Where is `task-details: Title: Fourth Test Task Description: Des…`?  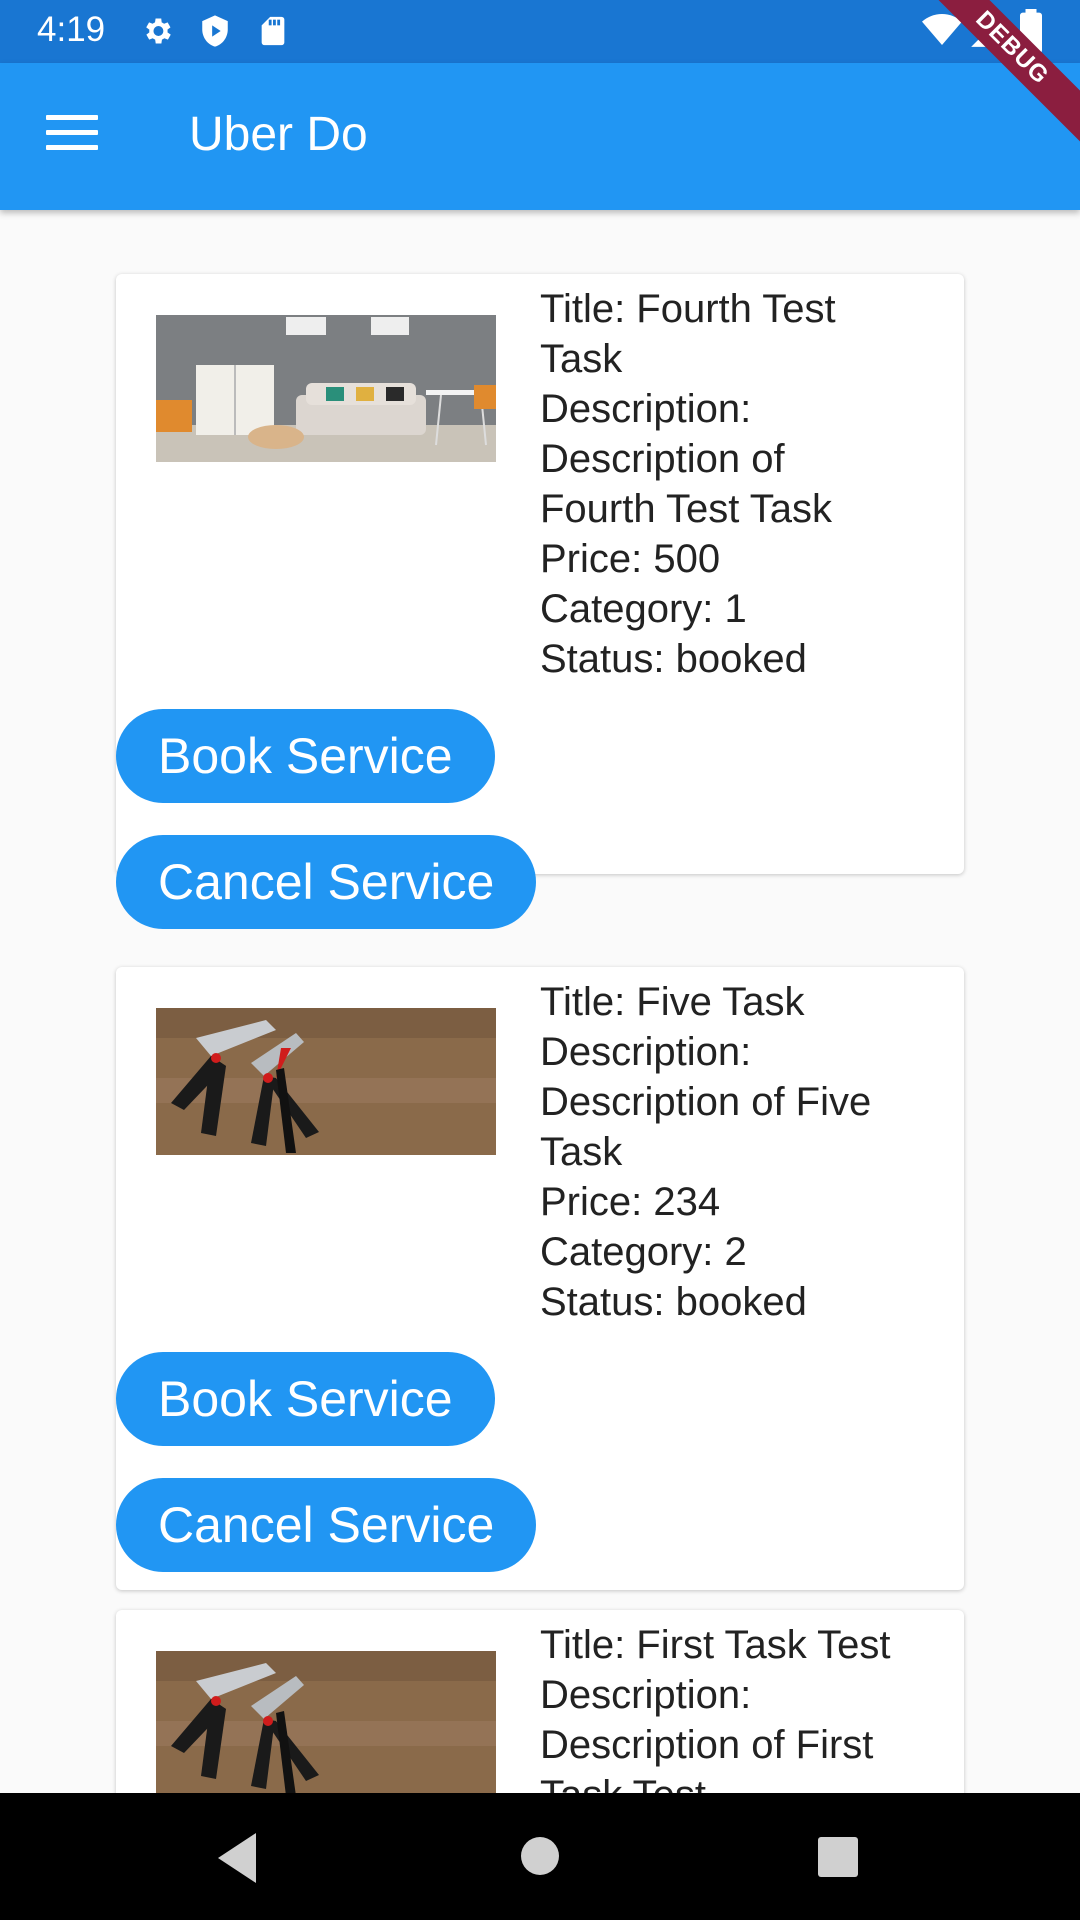 task-details: Title: Fourth Test Task Description: Des… is located at coordinates (740, 484).